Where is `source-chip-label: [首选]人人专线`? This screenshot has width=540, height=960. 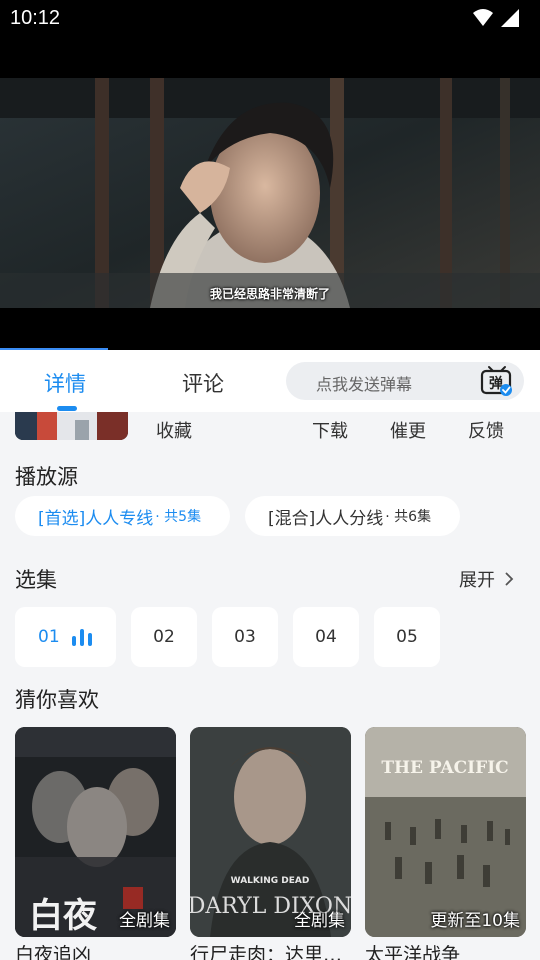
source-chip-label: [首选]人人专线 is located at coordinates (96, 518).